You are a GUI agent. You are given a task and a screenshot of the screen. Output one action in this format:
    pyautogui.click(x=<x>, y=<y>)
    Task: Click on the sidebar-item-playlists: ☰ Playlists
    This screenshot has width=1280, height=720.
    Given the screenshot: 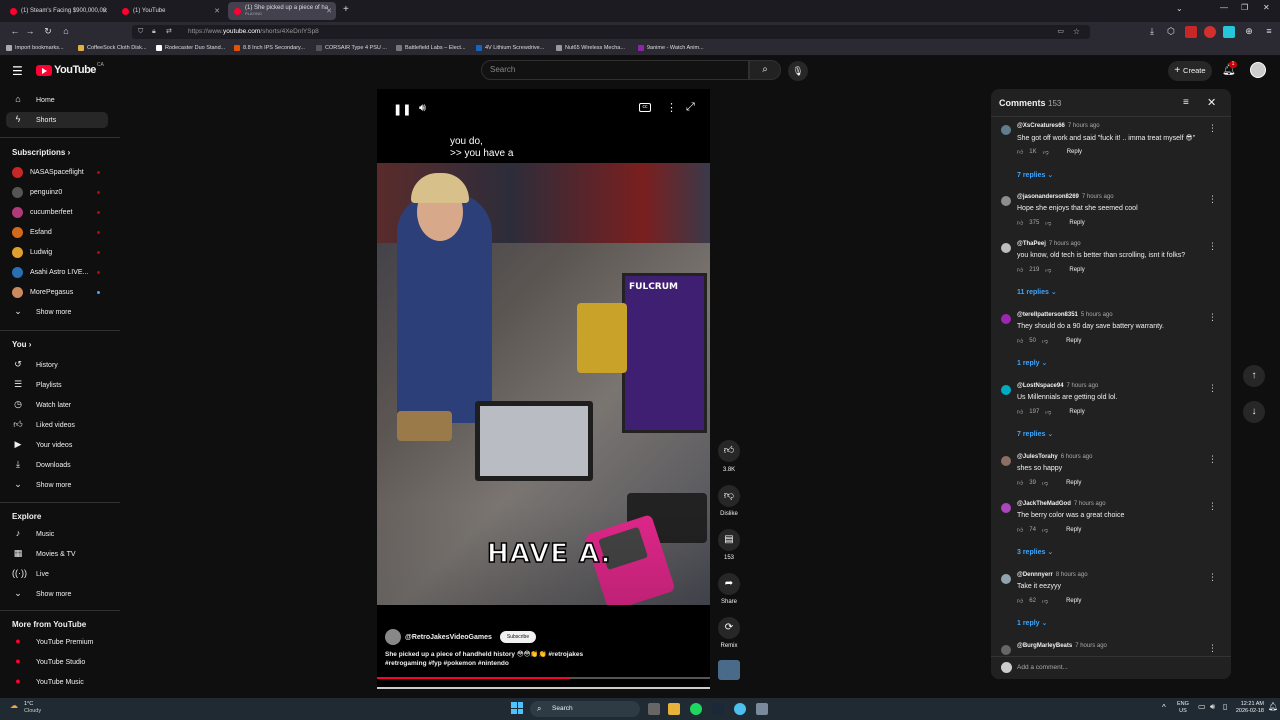 What is the action you would take?
    pyautogui.click(x=57, y=385)
    